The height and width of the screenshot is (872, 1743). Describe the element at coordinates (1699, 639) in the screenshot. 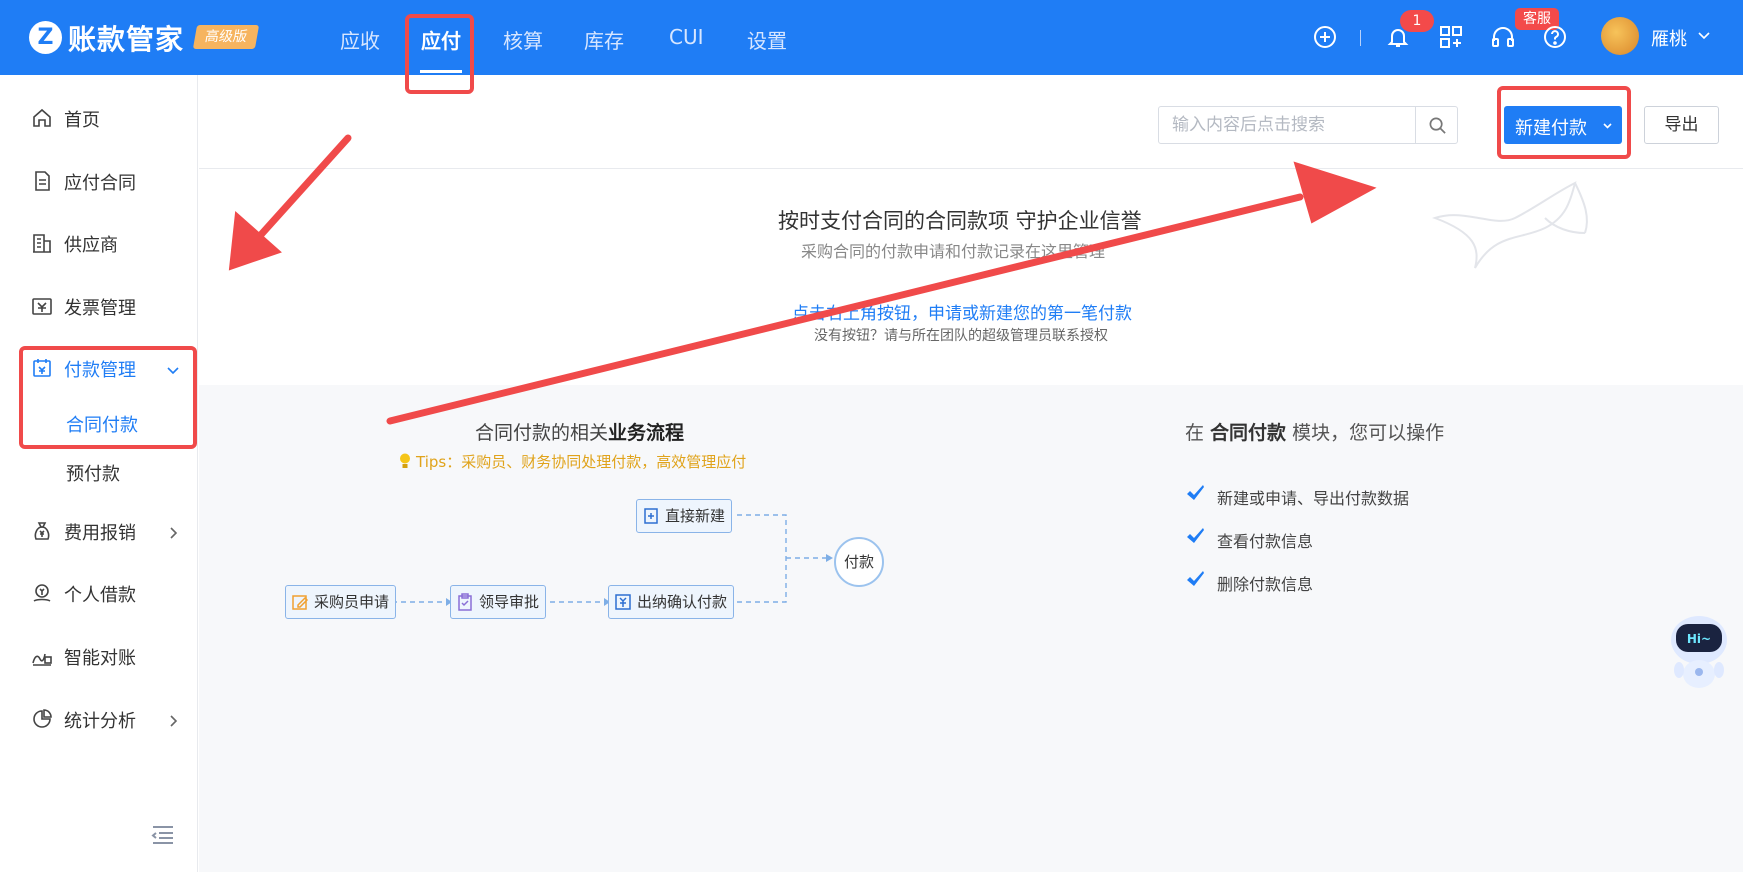

I see `assistant-greeting: Hi~` at that location.